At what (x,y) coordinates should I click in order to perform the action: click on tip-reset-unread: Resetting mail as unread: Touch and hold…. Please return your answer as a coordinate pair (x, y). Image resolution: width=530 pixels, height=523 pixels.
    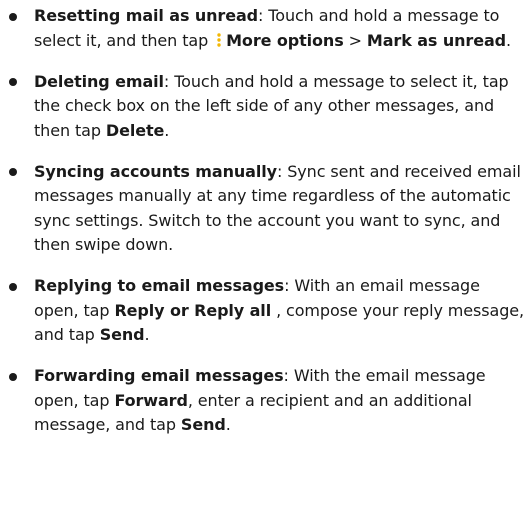
    Looking at the image, I should click on (266, 28).